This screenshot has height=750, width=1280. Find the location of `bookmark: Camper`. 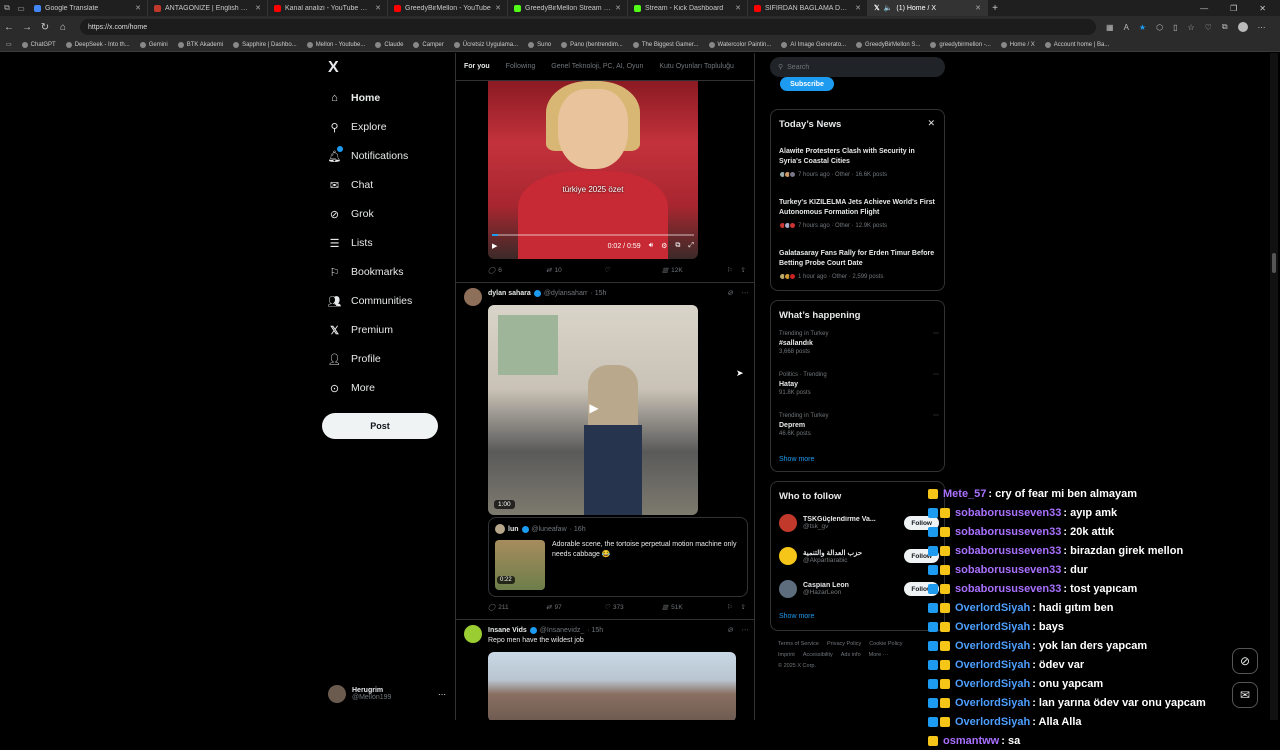

bookmark: Camper is located at coordinates (428, 44).